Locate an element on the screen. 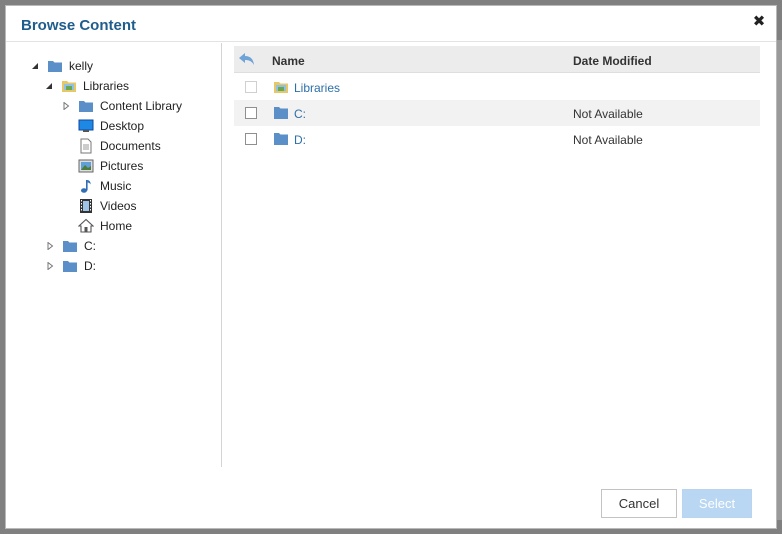 Image resolution: width=782 pixels, height=534 pixels. tree-item-home: Home is located at coordinates (105, 226).